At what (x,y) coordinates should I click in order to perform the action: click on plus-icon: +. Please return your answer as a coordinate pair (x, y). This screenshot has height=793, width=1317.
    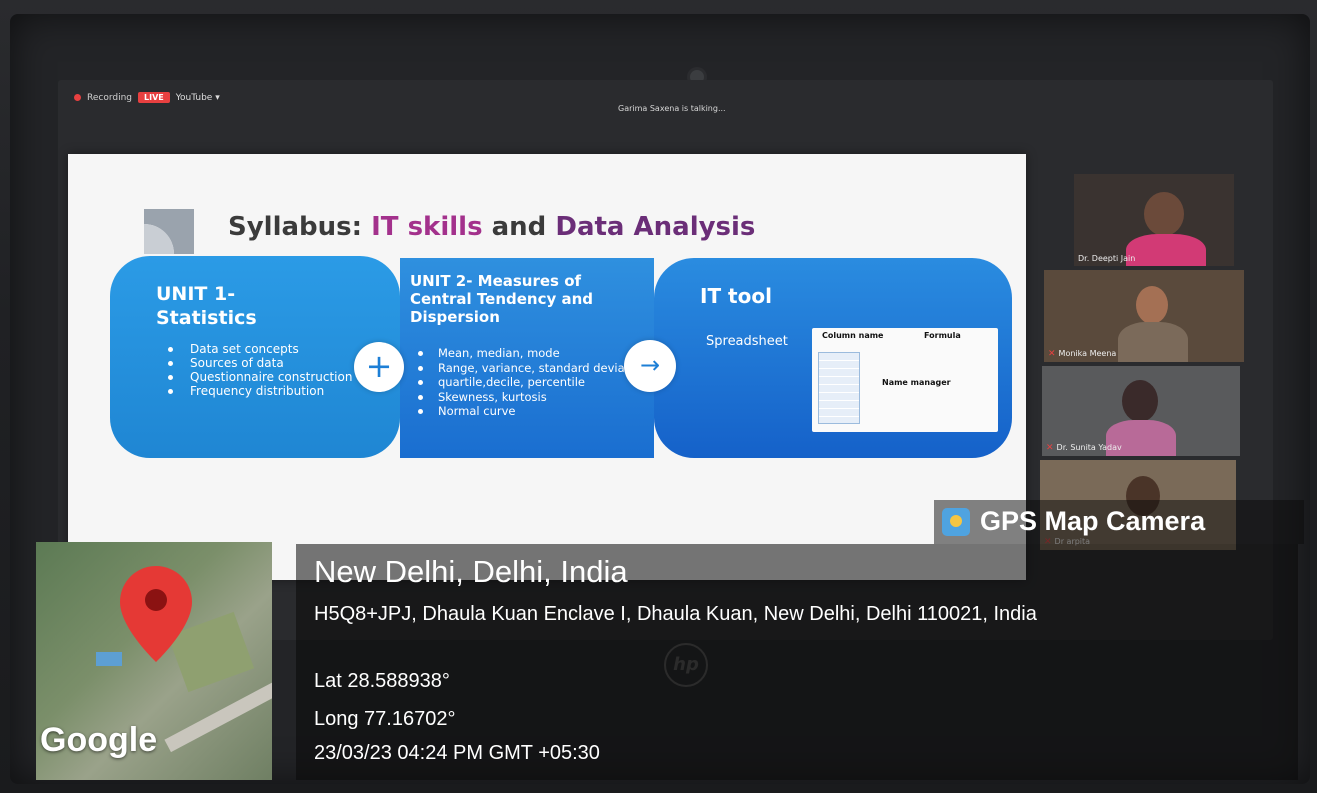
    Looking at the image, I should click on (379, 367).